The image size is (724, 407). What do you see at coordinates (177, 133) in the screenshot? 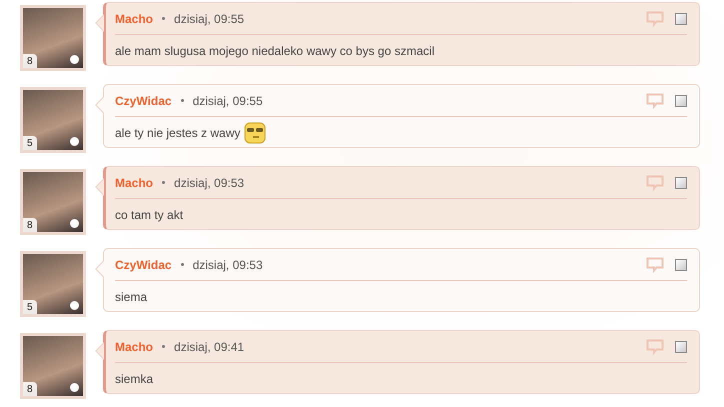
I see `message-text: ale ty nie jestes z wawy` at bounding box center [177, 133].